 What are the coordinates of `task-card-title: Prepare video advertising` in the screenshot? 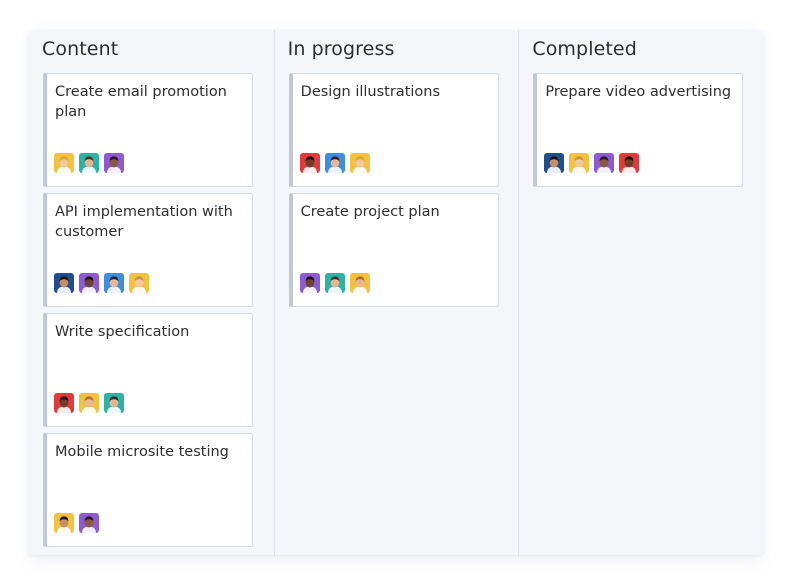 It's located at (638, 92).